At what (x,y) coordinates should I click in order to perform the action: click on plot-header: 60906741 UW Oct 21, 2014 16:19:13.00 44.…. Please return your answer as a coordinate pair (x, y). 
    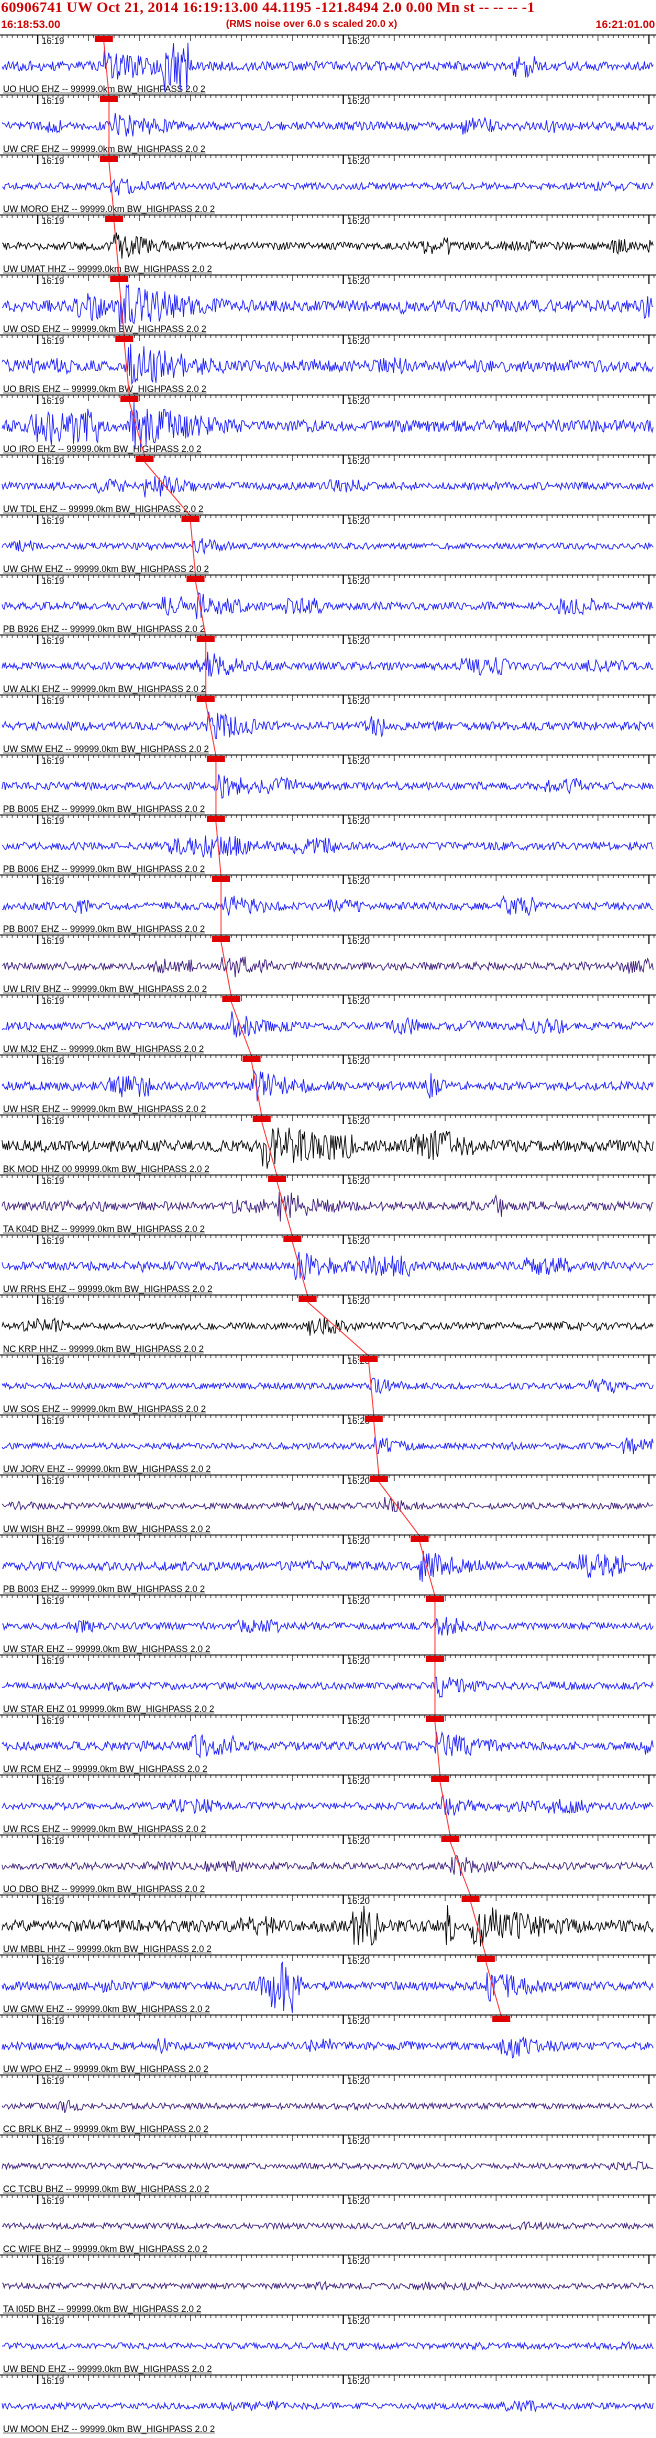
    Looking at the image, I should click on (328, 17).